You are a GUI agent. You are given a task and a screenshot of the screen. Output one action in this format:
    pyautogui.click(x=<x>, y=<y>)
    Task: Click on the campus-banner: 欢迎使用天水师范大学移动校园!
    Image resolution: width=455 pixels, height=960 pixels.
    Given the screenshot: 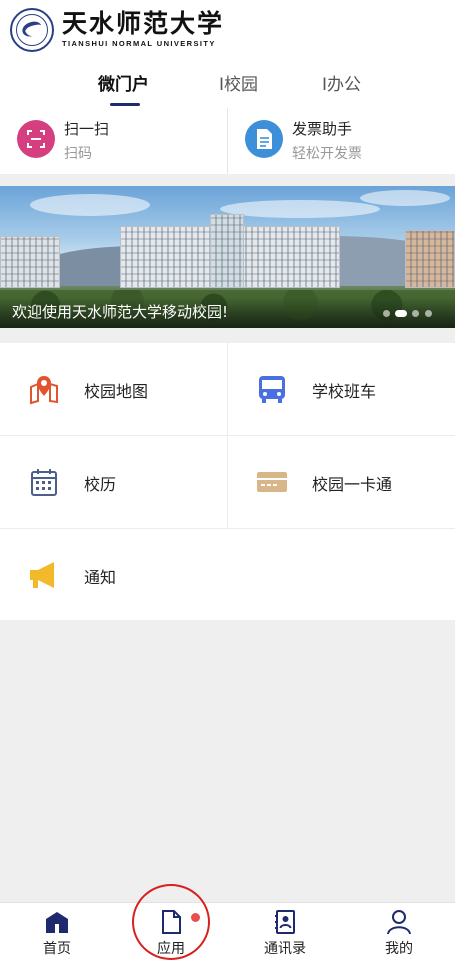 What is the action you would take?
    pyautogui.click(x=227, y=257)
    